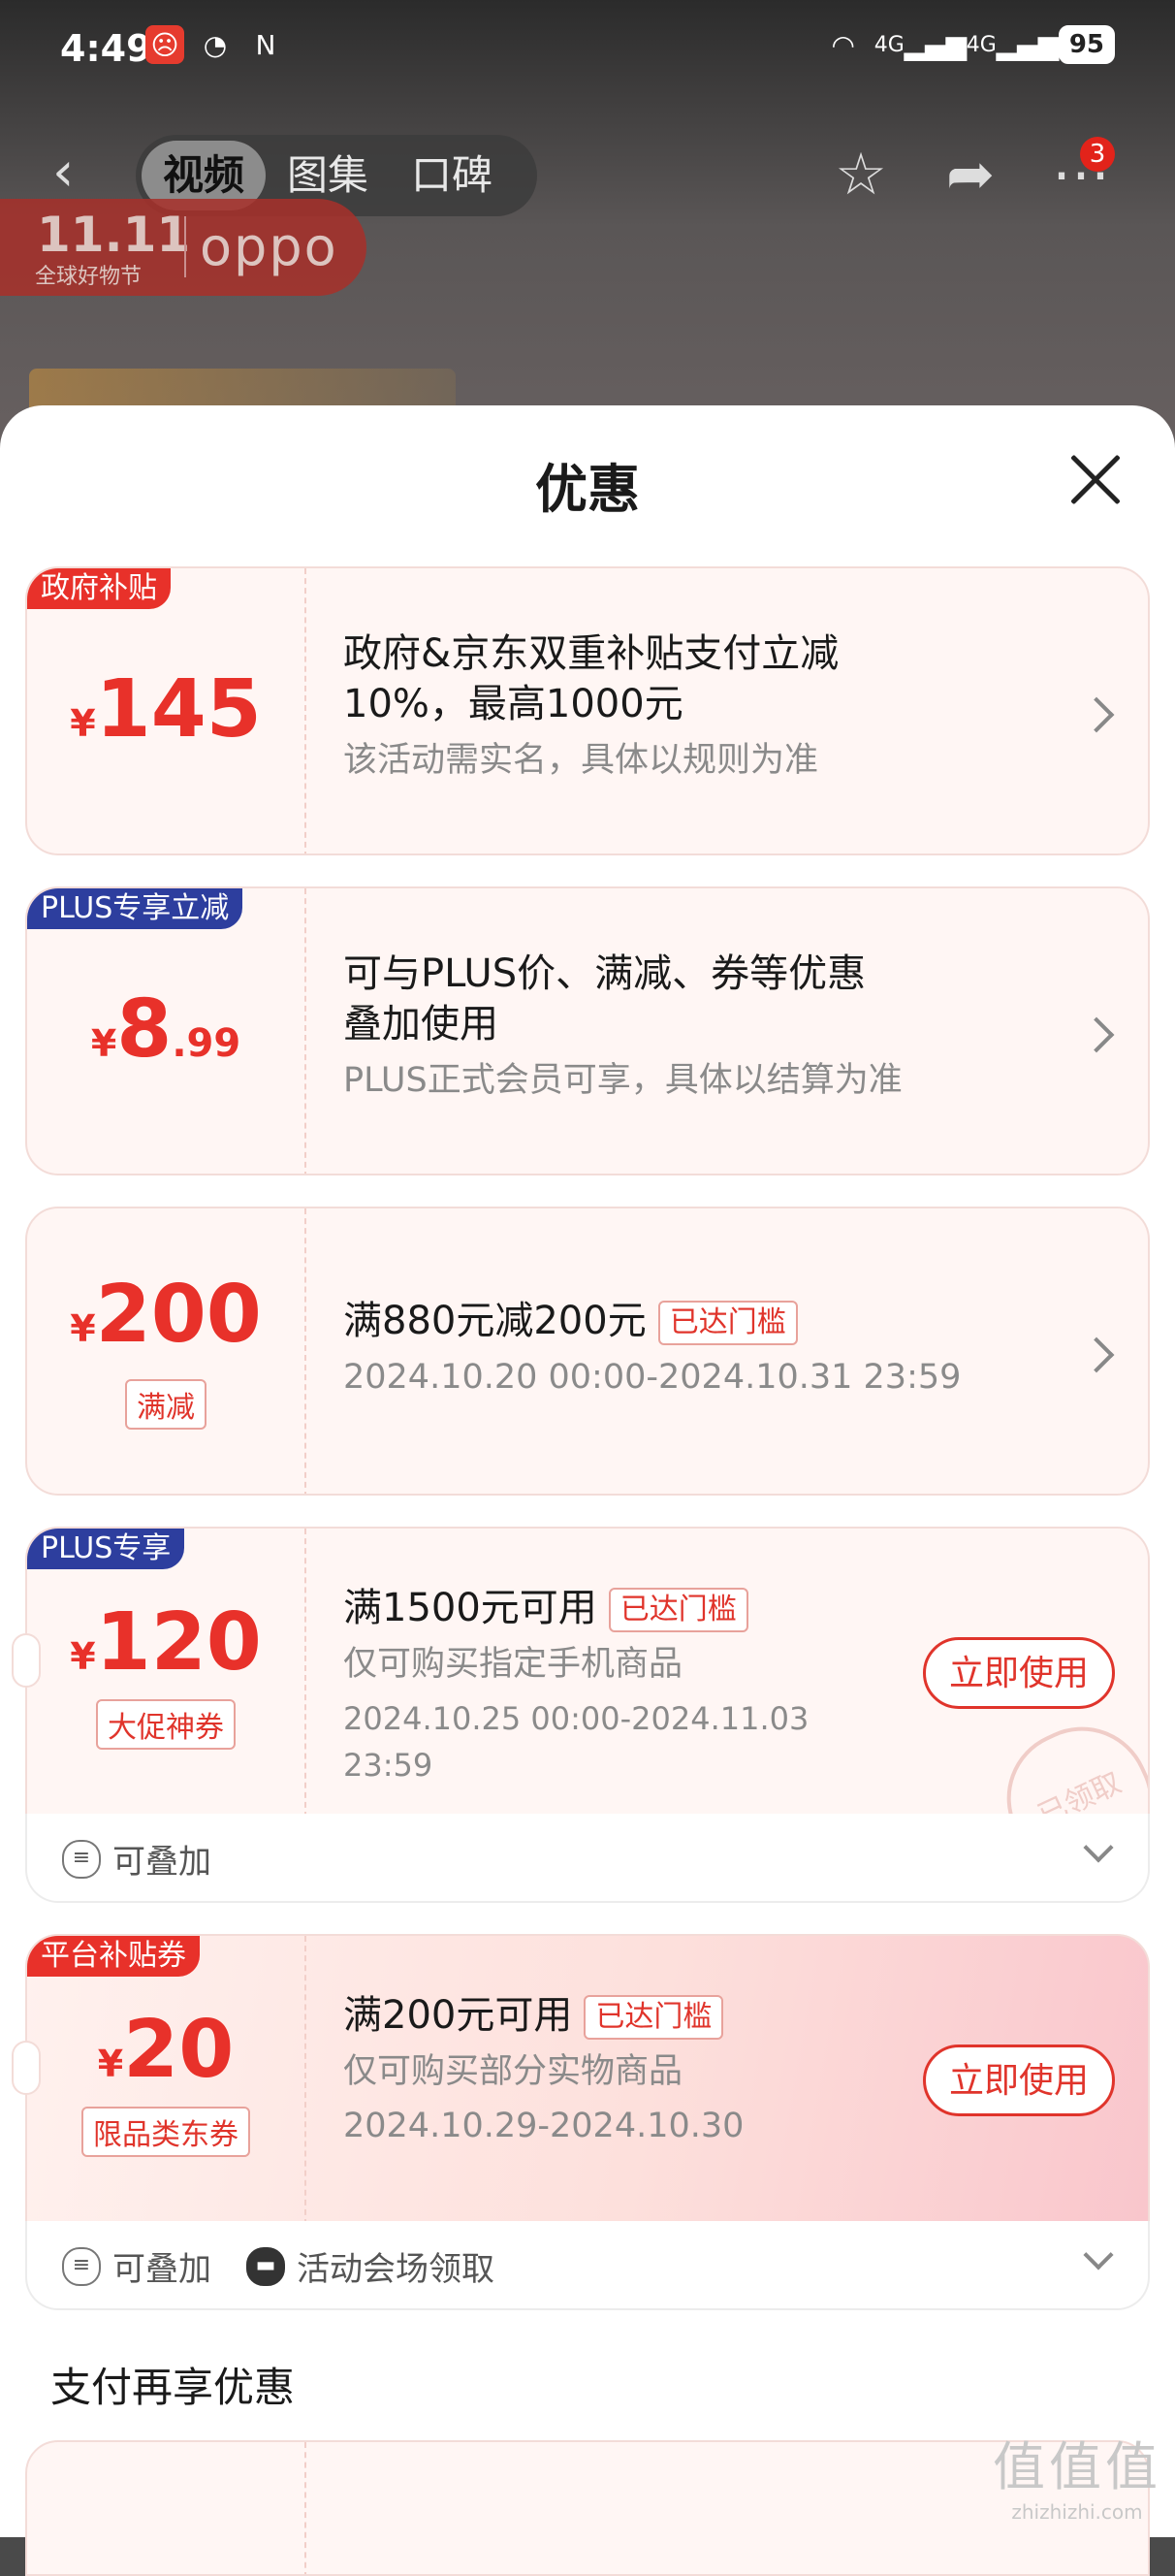 The width and height of the screenshot is (1175, 2576). I want to click on type-label-text: 限品类东券, so click(165, 2132).